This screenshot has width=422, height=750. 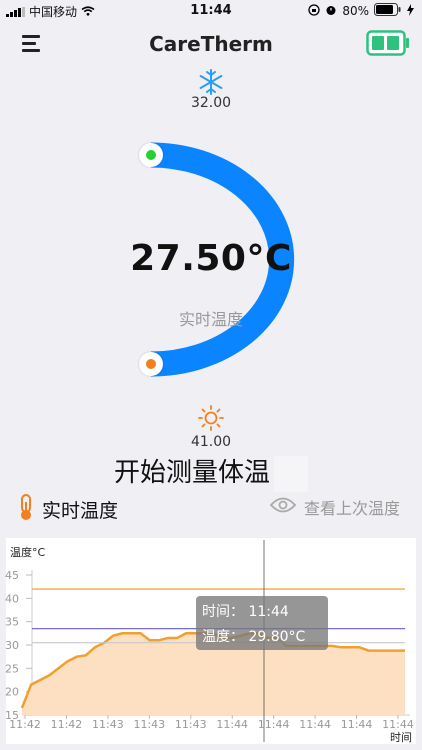 What do you see at coordinates (401, 737) in the screenshot?
I see `chart-x-axis-title: 时间` at bounding box center [401, 737].